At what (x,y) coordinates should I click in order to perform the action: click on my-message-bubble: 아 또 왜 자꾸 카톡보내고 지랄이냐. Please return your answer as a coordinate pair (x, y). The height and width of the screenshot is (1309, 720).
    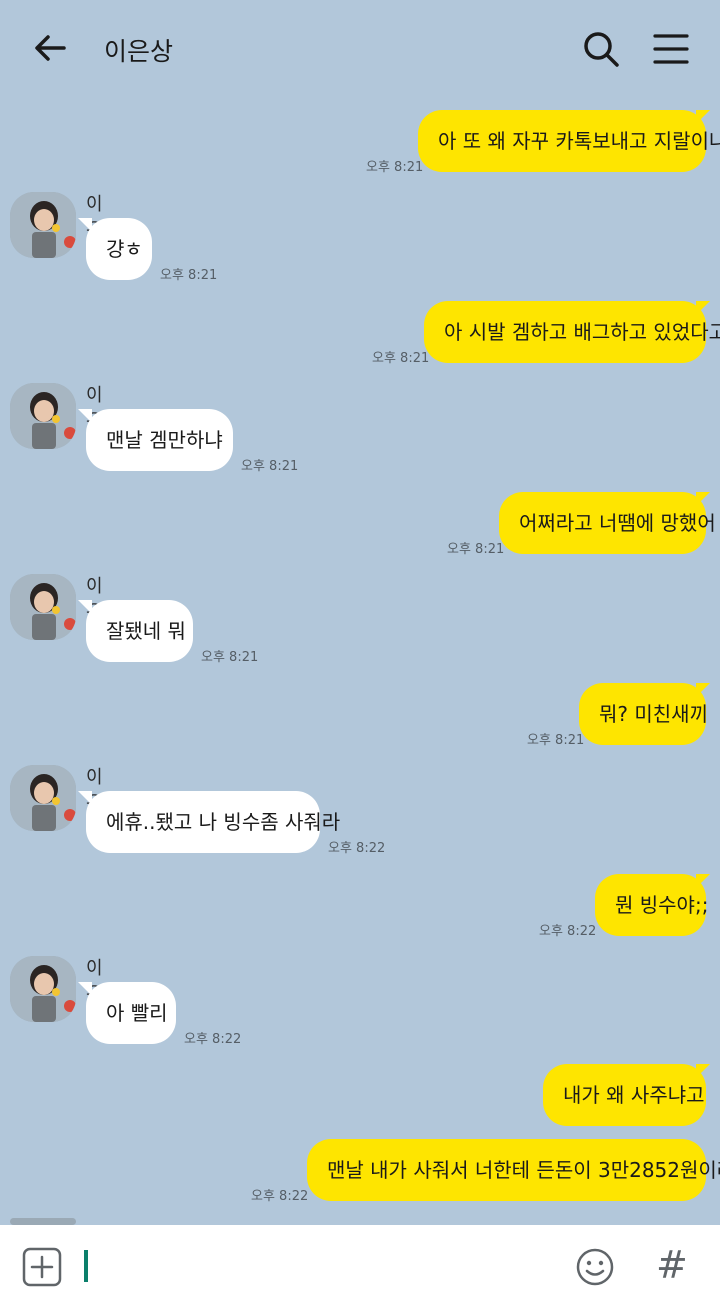
    Looking at the image, I should click on (569, 141).